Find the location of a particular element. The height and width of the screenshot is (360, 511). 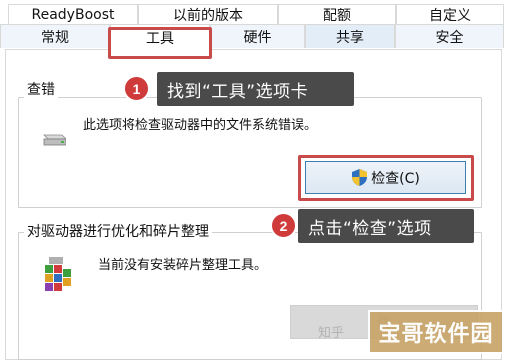

tools-tab-highlight is located at coordinates (160, 43).